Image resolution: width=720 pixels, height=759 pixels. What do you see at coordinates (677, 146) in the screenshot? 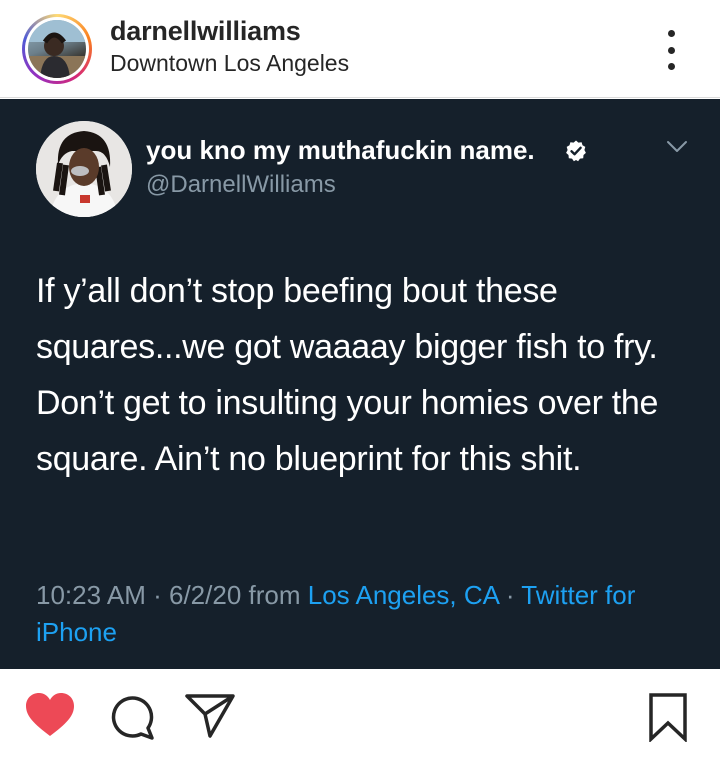
I see `chevron-down-icon` at bounding box center [677, 146].